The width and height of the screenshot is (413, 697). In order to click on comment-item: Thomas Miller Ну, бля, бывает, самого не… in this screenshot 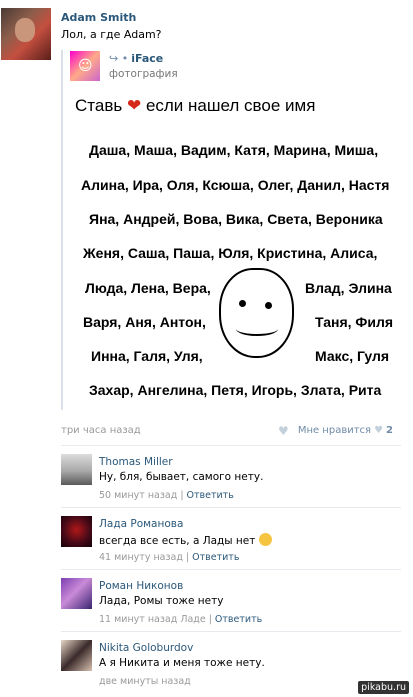, I will do `click(231, 476)`.